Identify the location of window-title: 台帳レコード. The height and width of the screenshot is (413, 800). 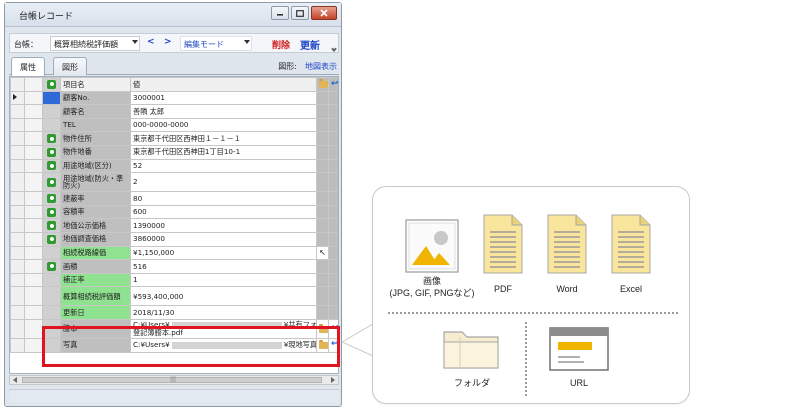
(46, 17).